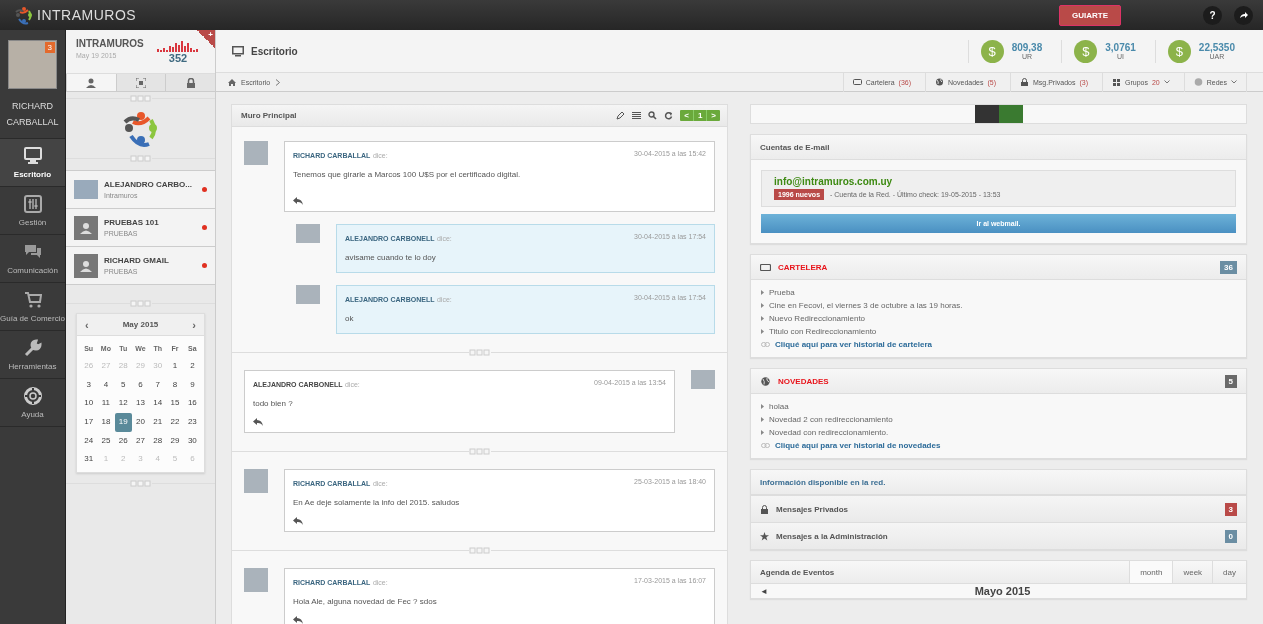 This screenshot has width=1263, height=624. Describe the element at coordinates (194, 324) in the screenshot. I see `next-month-button: ›` at that location.